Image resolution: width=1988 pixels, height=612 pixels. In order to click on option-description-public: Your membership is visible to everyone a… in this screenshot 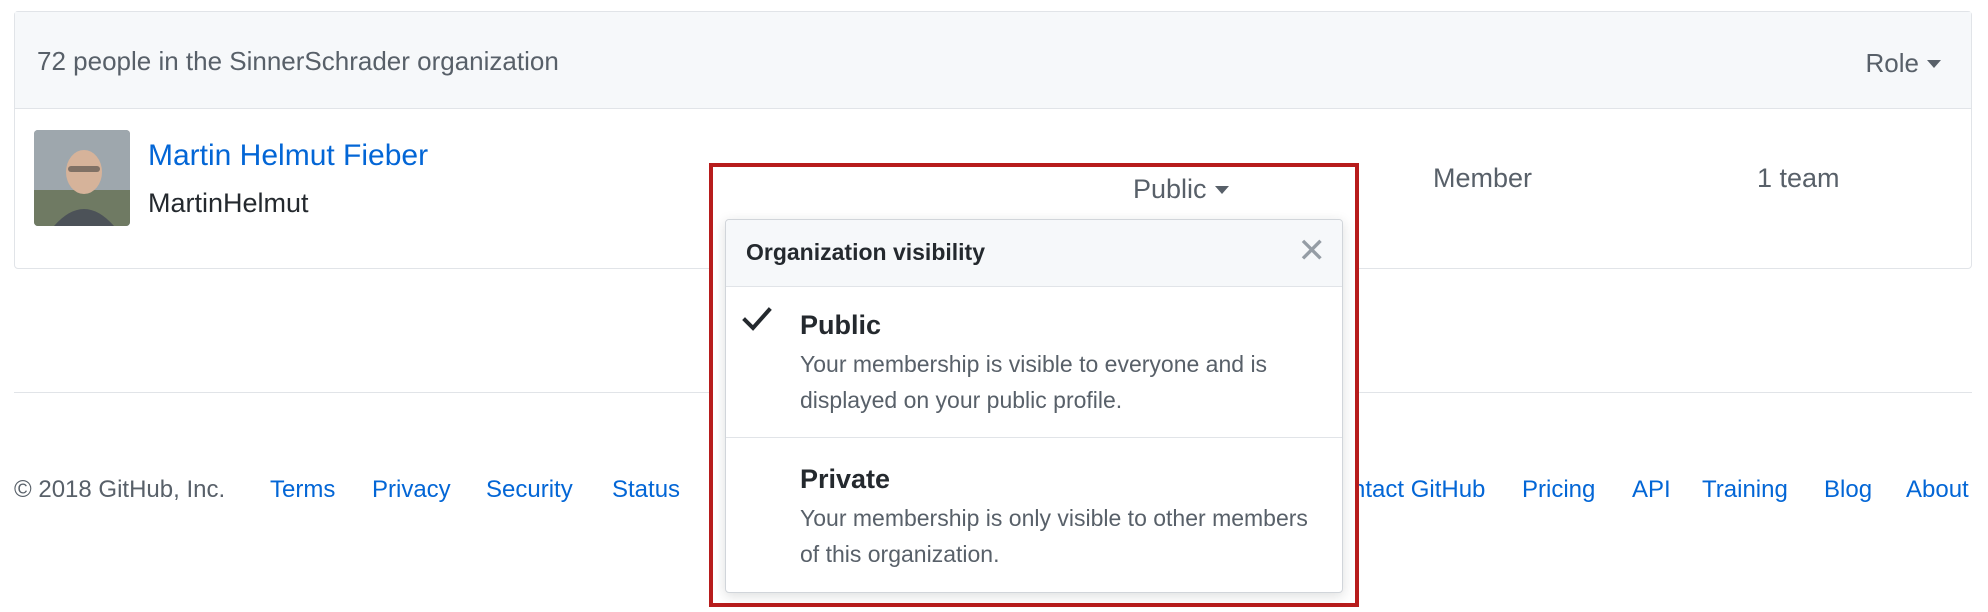, I will do `click(1034, 382)`.